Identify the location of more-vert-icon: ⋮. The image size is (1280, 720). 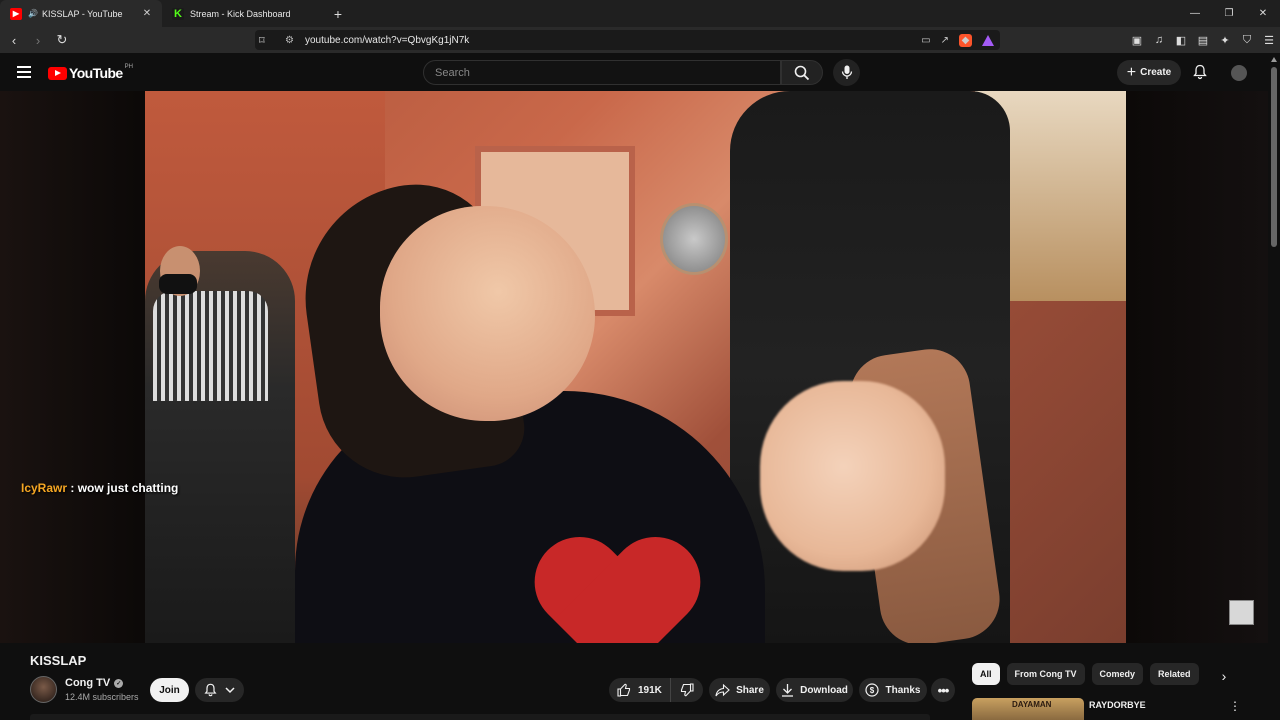
(1235, 706).